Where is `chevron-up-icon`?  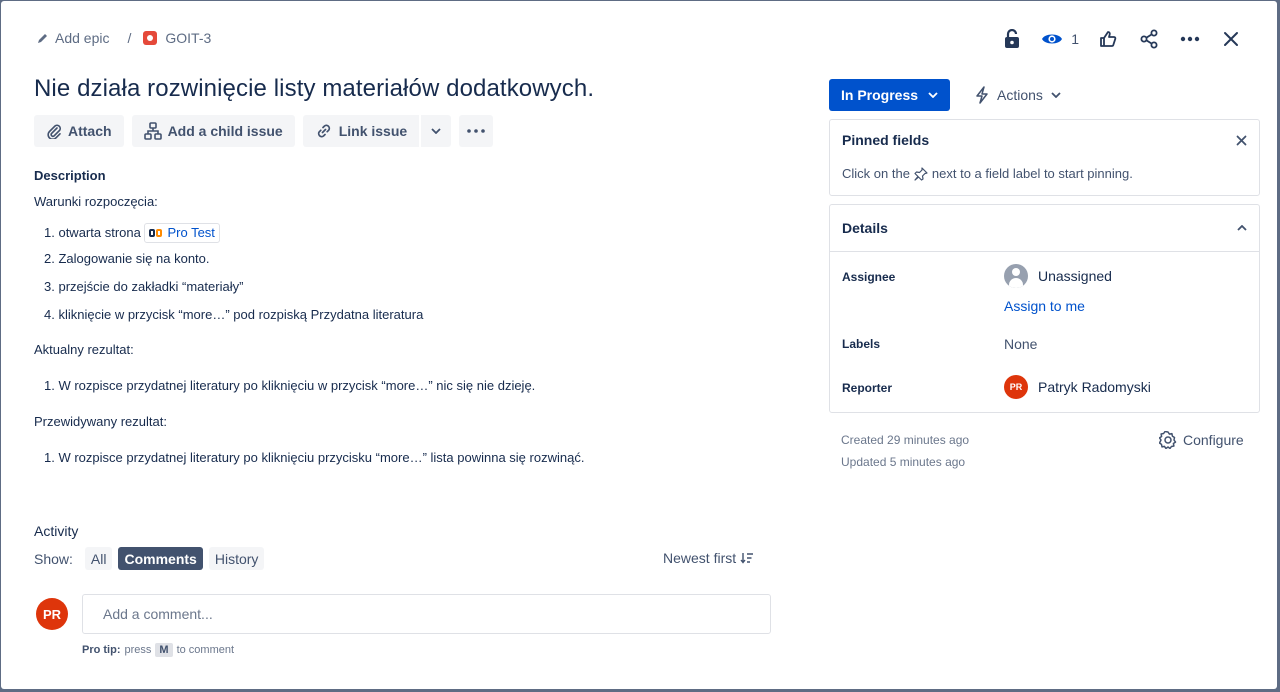
chevron-up-icon is located at coordinates (1242, 228).